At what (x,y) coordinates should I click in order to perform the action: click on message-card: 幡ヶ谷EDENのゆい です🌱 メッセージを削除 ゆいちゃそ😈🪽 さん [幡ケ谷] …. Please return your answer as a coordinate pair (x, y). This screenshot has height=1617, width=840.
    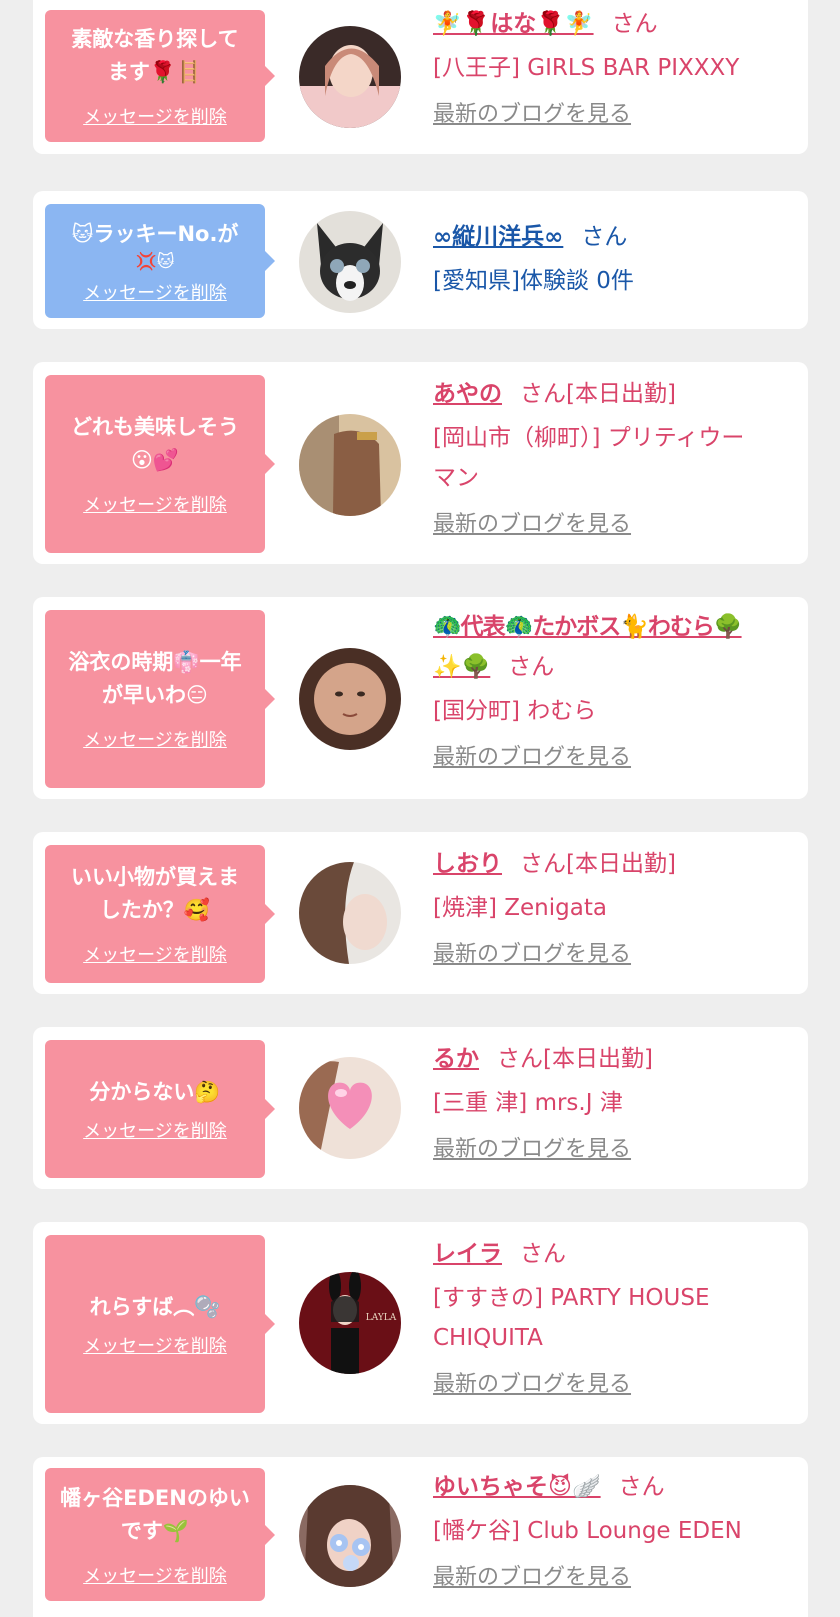
    Looking at the image, I should click on (420, 1537).